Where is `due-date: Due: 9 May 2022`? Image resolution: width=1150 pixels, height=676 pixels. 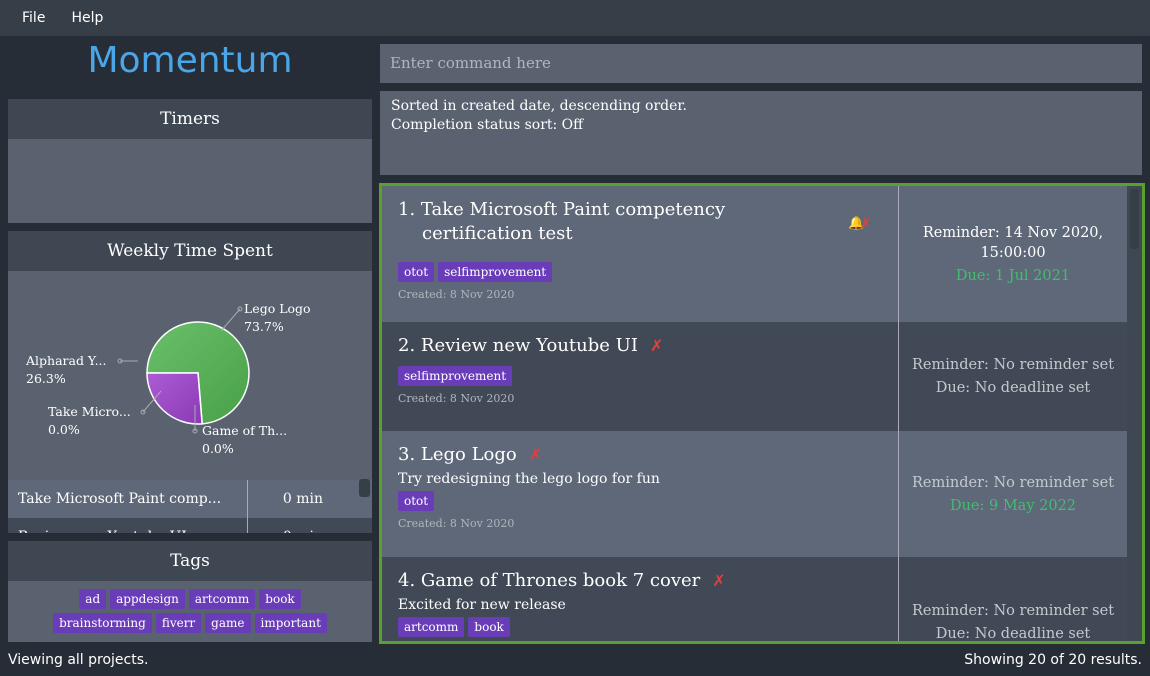 due-date: Due: 9 May 2022 is located at coordinates (1013, 505).